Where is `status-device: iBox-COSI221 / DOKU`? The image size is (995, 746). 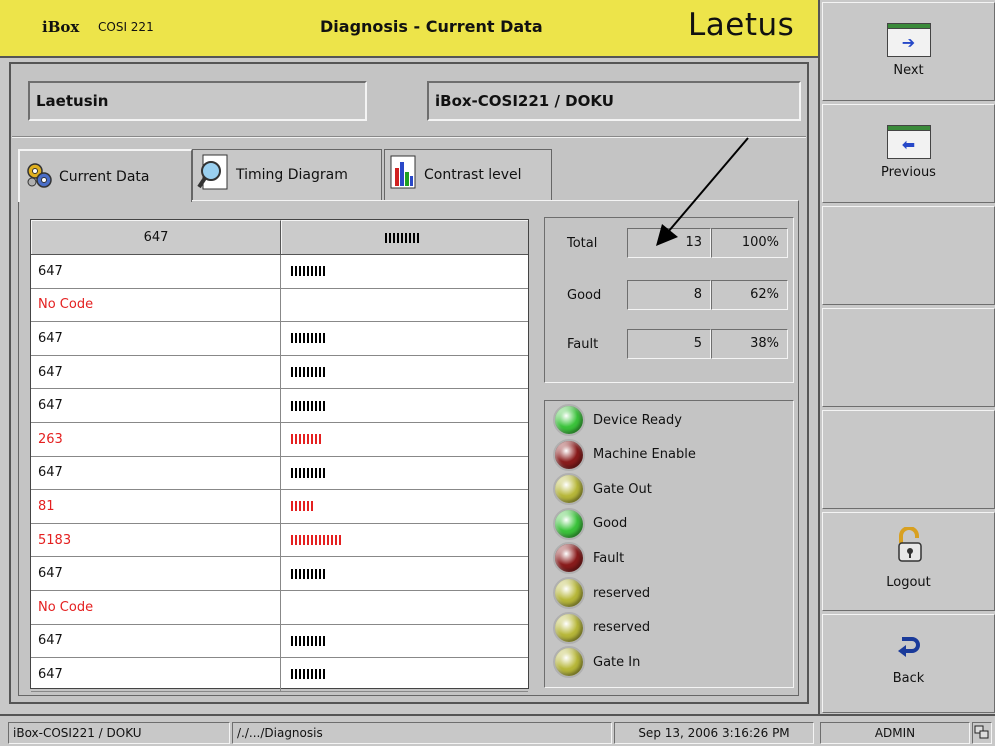 status-device: iBox-COSI221 / DOKU is located at coordinates (119, 733).